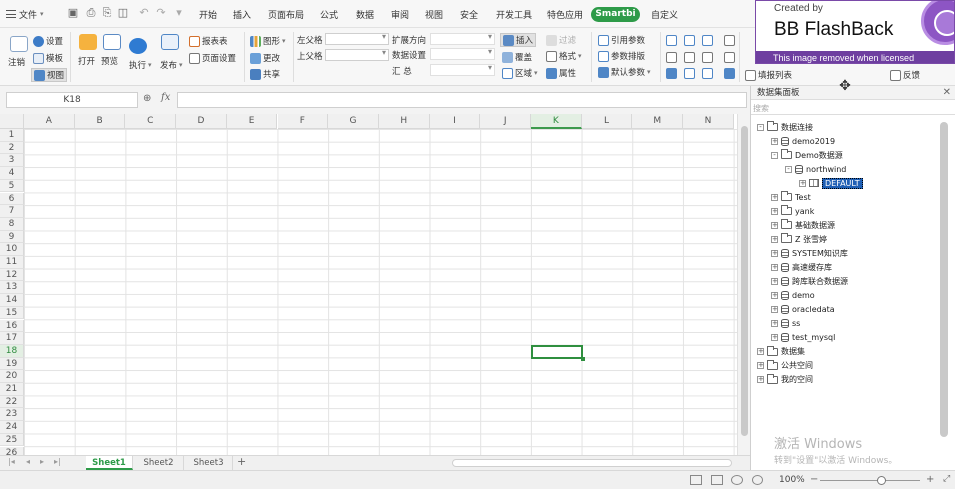  What do you see at coordinates (809, 253) in the screenshot?
I see `tree-item: + SYSTEM知识库` at bounding box center [809, 253].